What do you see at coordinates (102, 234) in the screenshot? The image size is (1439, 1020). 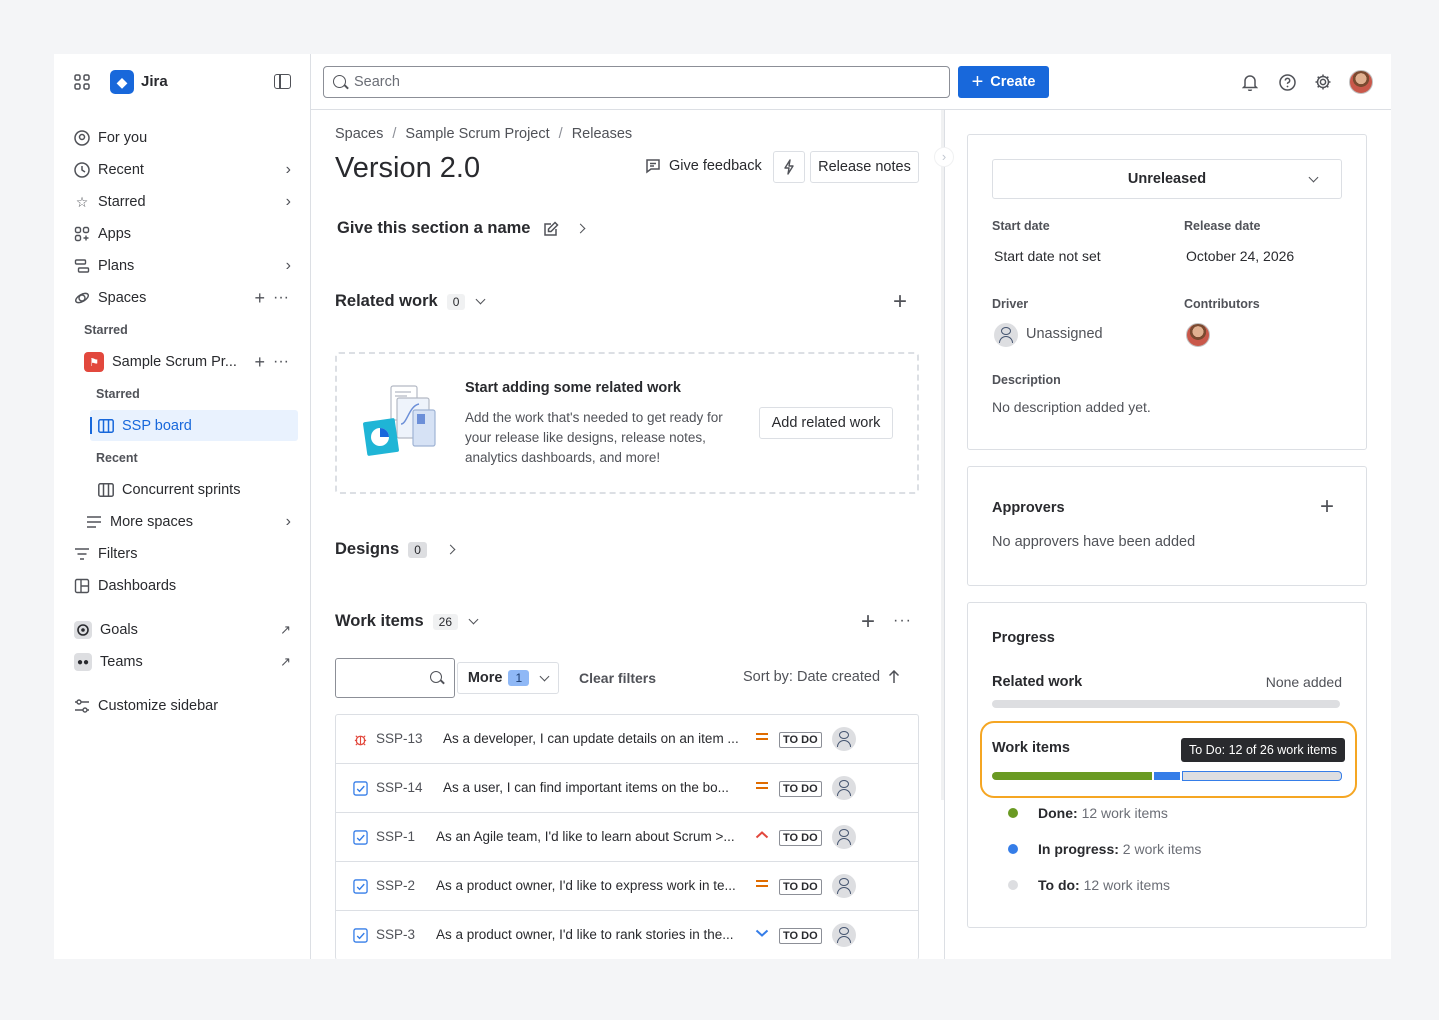 I see `sidebar-item-apps: Apps` at bounding box center [102, 234].